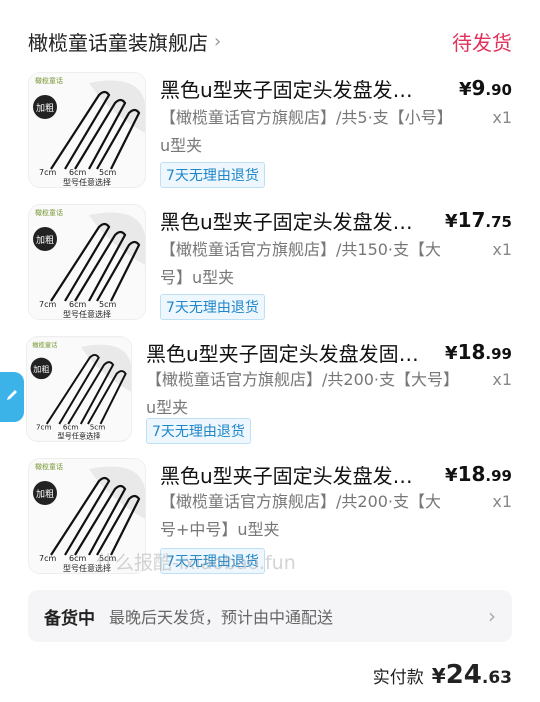 The height and width of the screenshot is (702, 540). What do you see at coordinates (496, 678) in the screenshot?
I see `total-decimal: .63` at bounding box center [496, 678].